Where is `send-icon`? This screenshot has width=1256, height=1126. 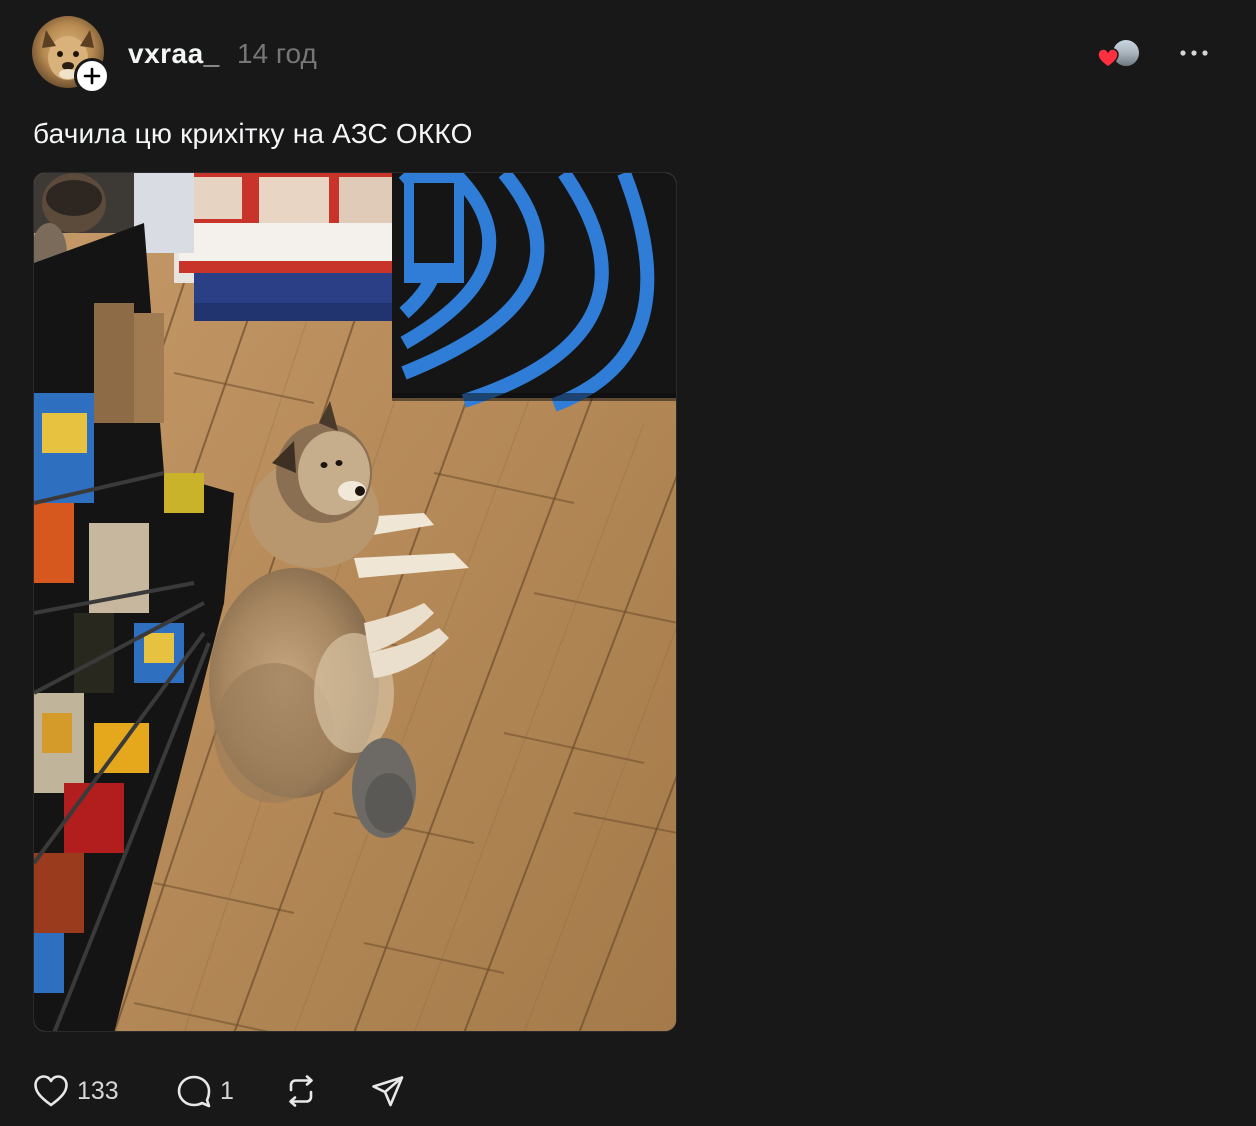 send-icon is located at coordinates (388, 1091).